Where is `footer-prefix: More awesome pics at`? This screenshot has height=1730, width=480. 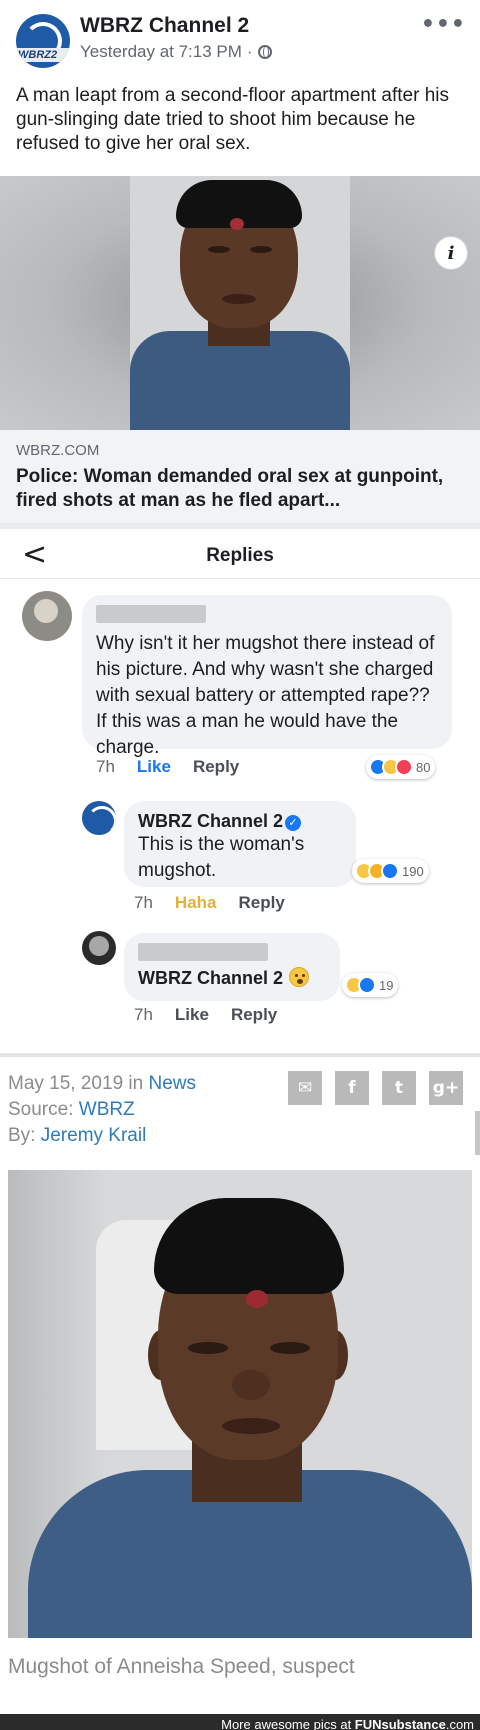 footer-prefix: More awesome pics at is located at coordinates (288, 1723).